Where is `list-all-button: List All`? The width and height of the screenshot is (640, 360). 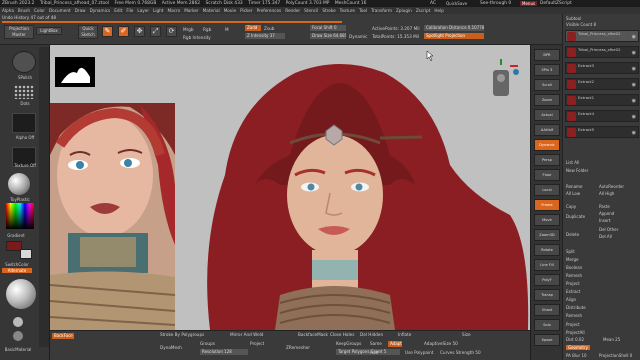 list-all-button: List All is located at coordinates (572, 162).